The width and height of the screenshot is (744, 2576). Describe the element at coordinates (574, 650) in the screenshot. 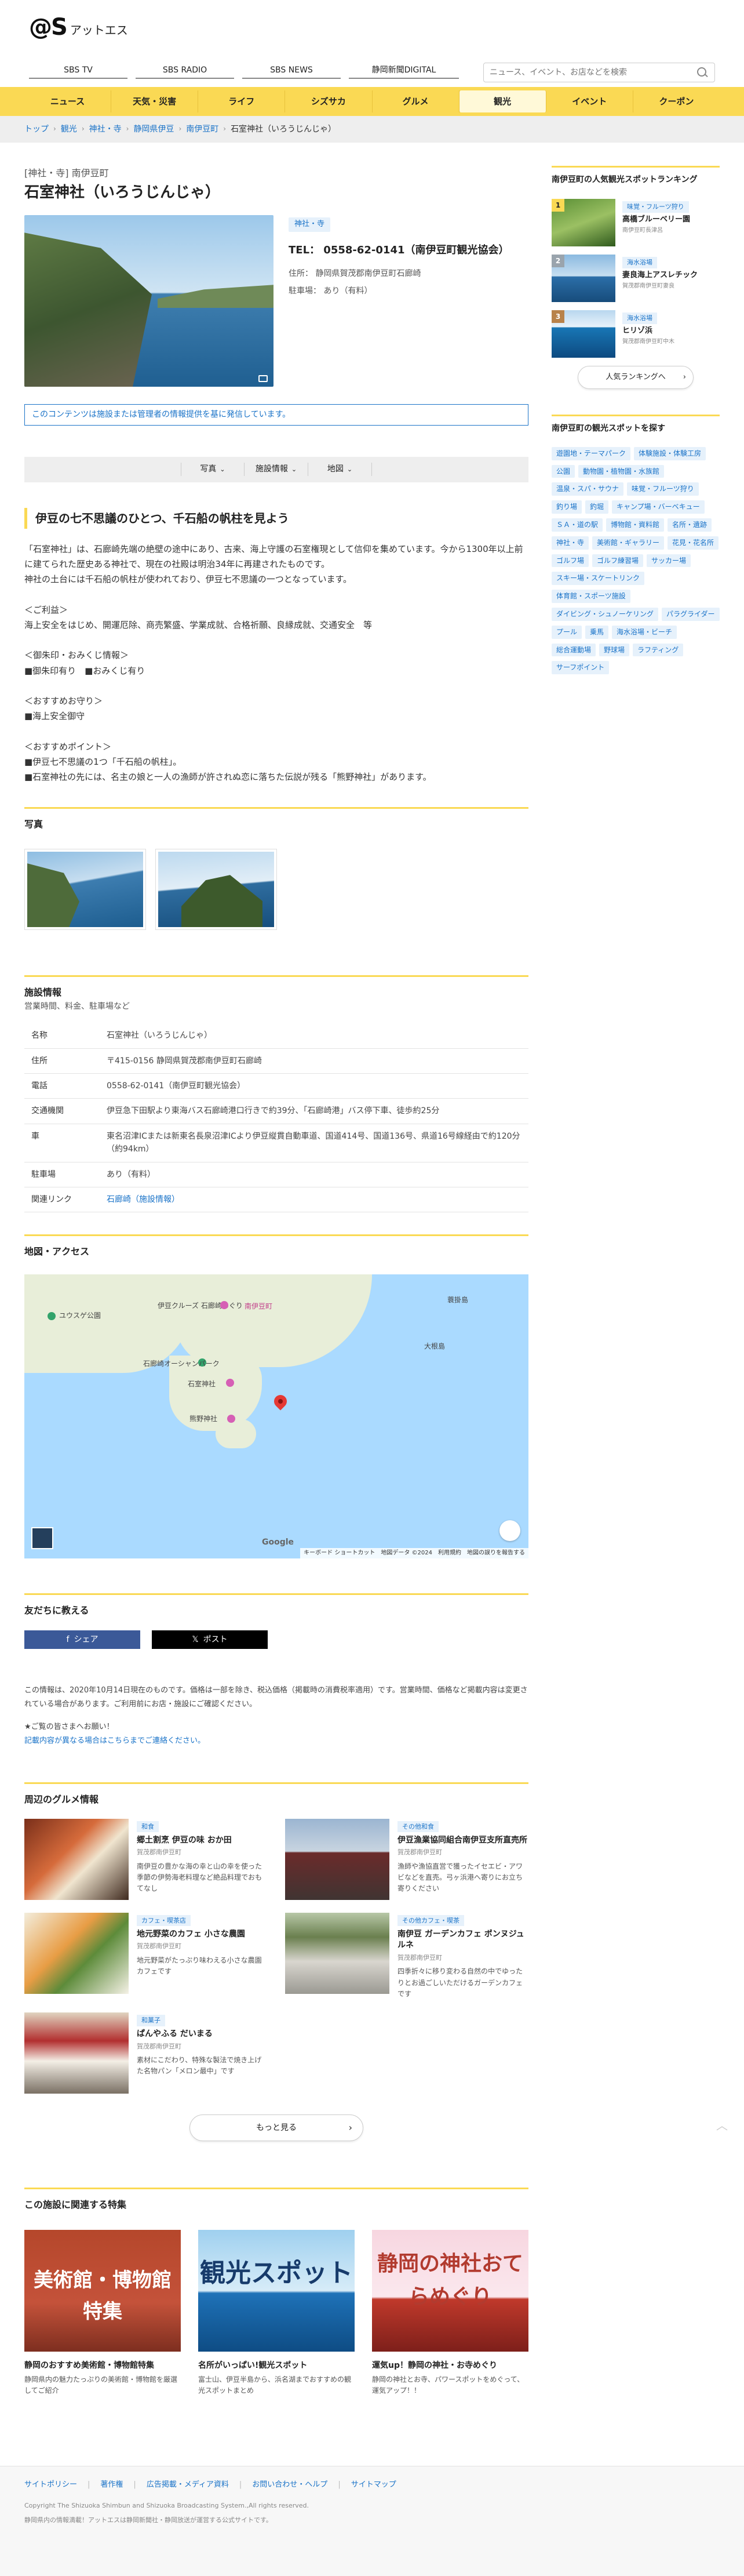

I see `genre-chip: 総合運動場` at that location.